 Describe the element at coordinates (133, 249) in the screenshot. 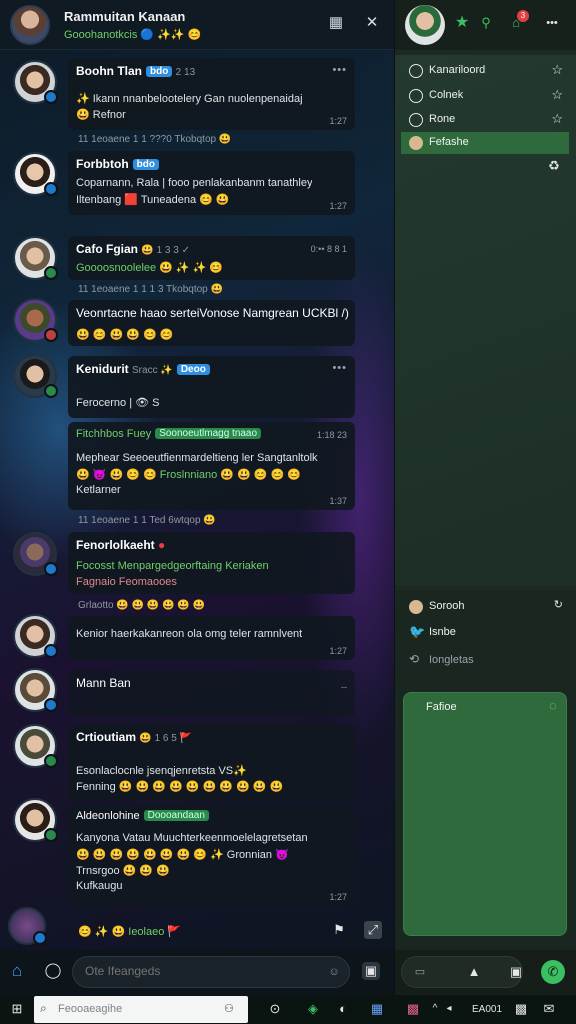

I see `sender-name: Cafo Fgian 😃 1 3 3 ✓` at that location.